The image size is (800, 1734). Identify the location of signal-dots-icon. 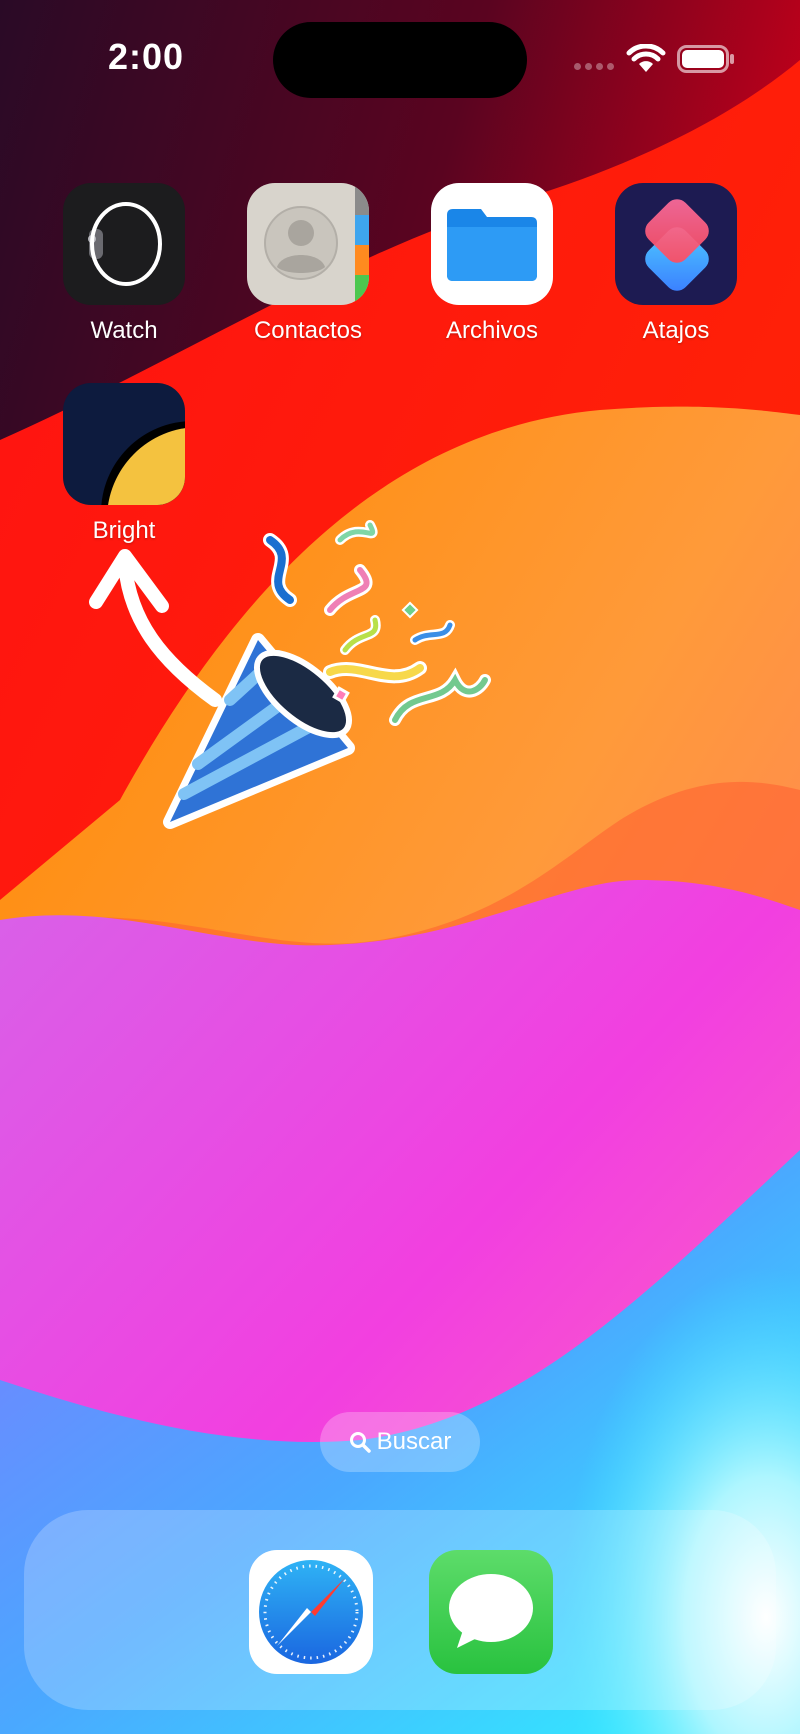
(594, 66).